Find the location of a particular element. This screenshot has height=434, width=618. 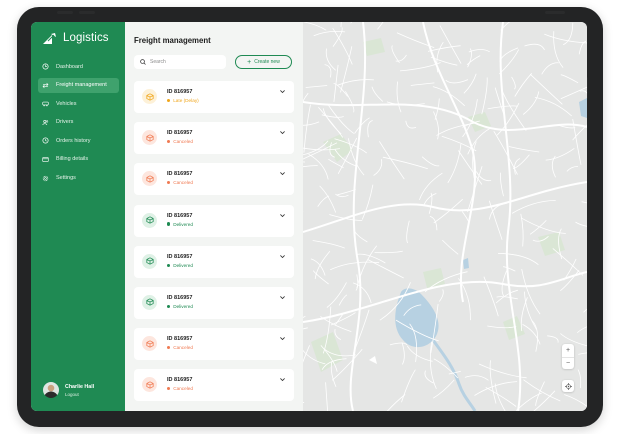

status-badge: Late (Delay) is located at coordinates (183, 100).